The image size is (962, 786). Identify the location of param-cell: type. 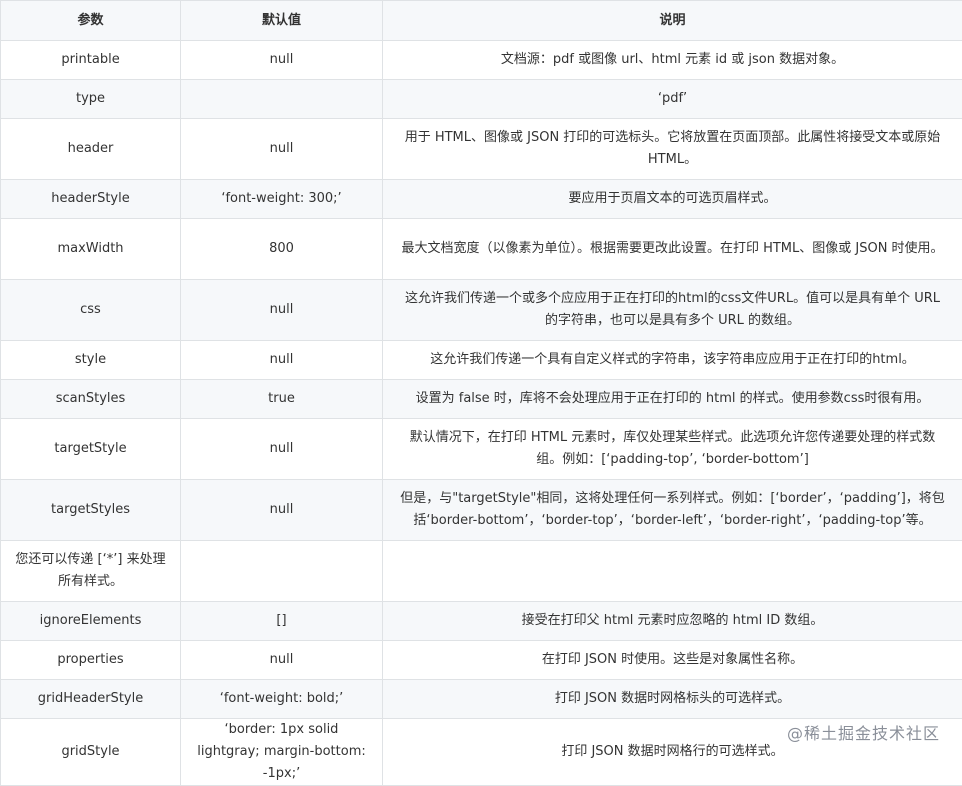
(91, 99).